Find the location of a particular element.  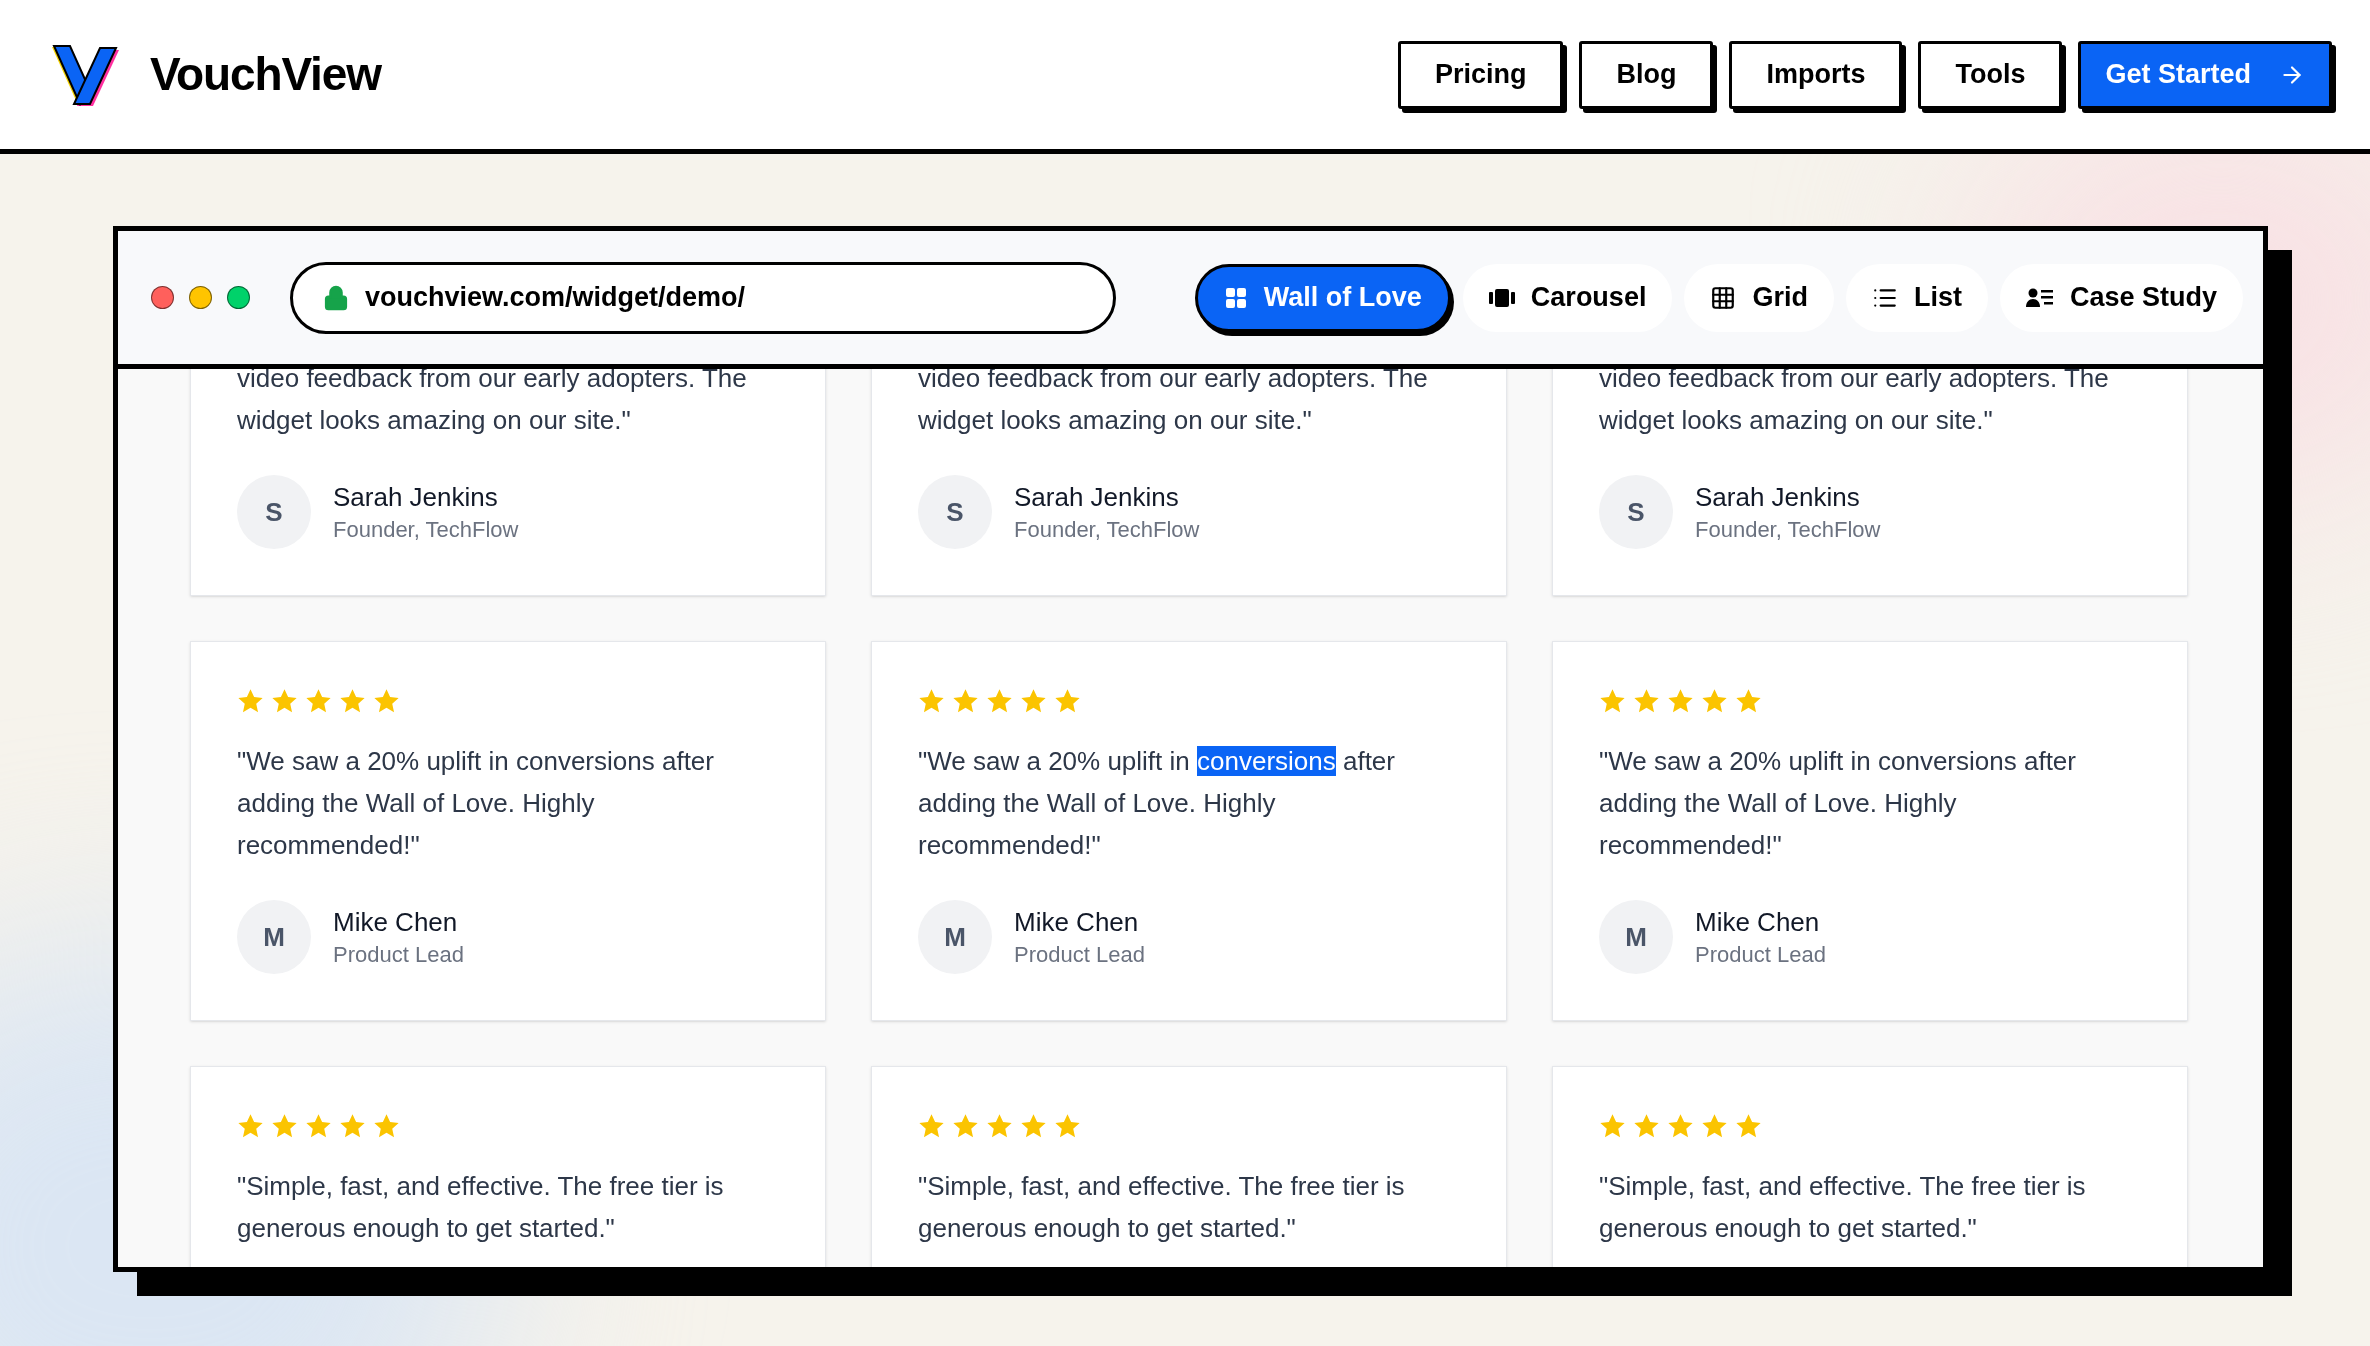

view-tab: Carousel is located at coordinates (1567, 297).